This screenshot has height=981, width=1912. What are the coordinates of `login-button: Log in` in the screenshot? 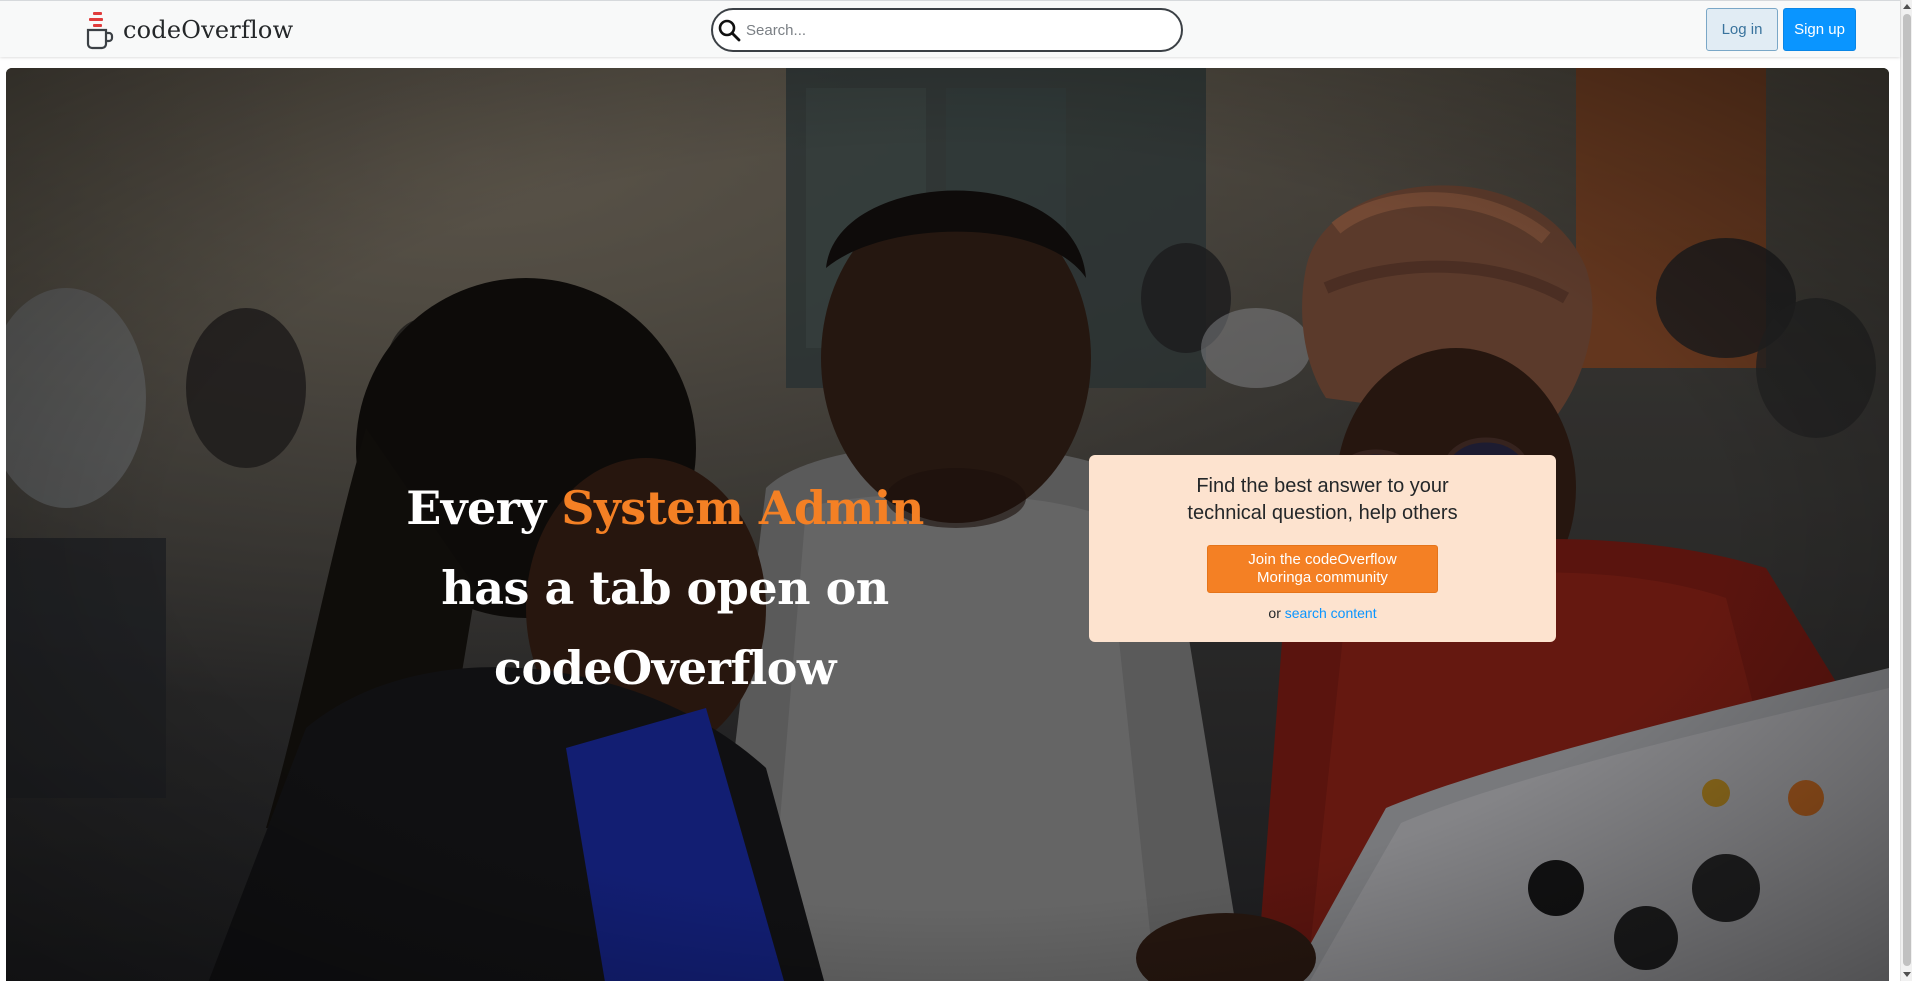 It's located at (1742, 29).